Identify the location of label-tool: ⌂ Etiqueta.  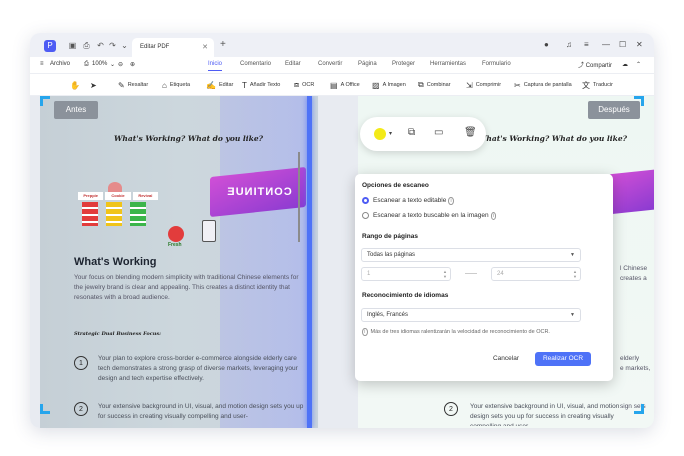
(176, 85).